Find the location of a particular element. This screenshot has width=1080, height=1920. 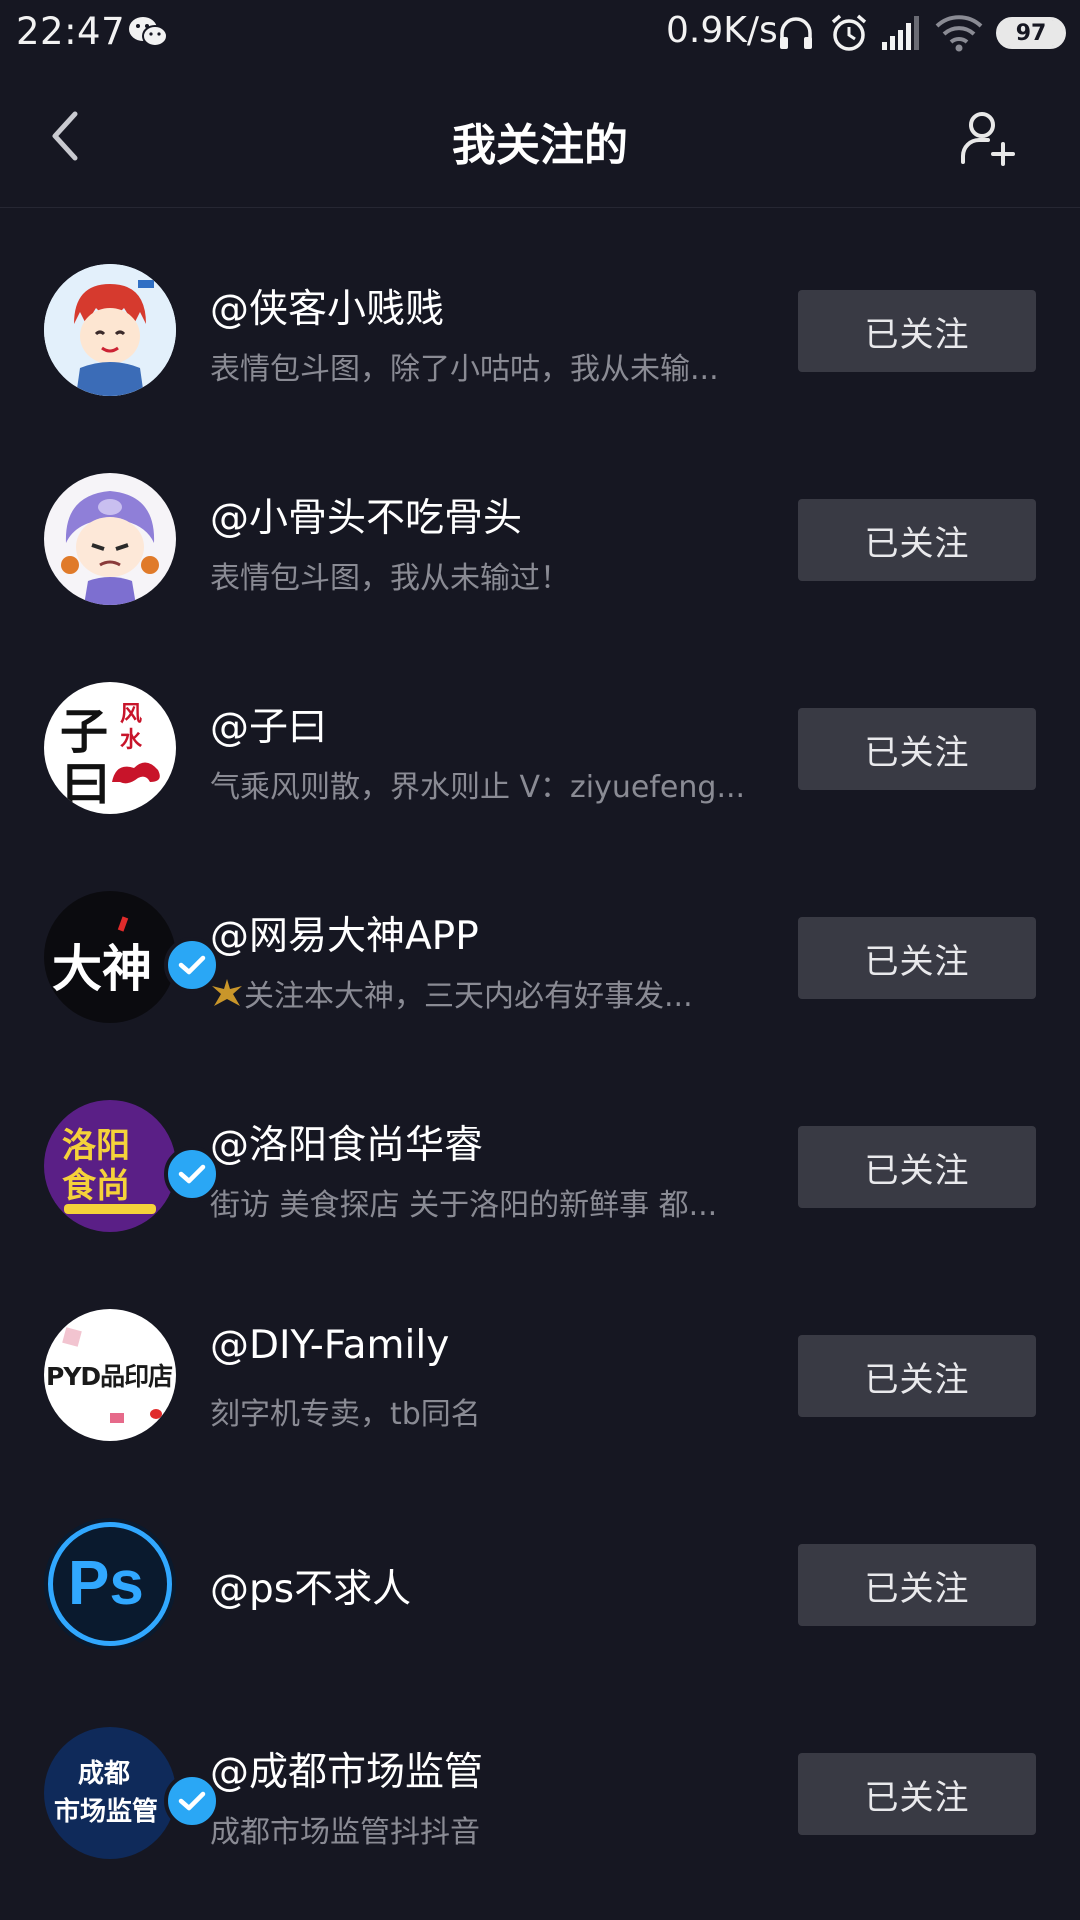

cloud-pattern-icon is located at coordinates (136, 773).